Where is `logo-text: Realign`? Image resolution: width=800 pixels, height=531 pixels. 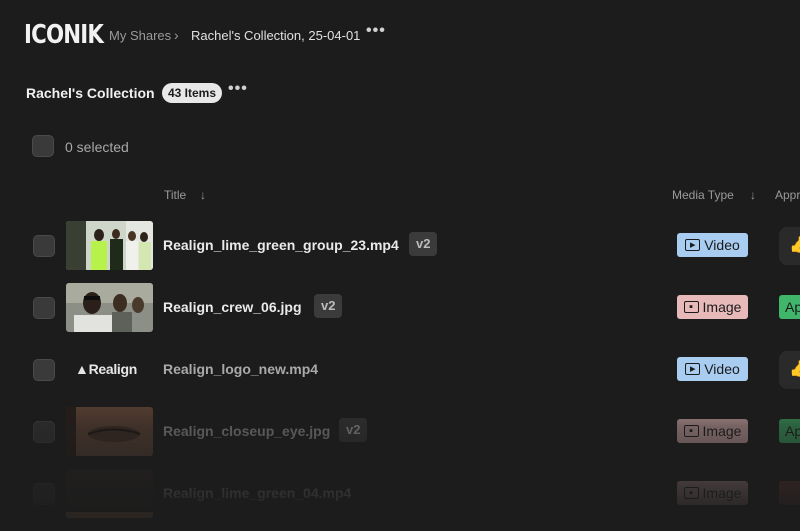
logo-text: Realign is located at coordinates (113, 369).